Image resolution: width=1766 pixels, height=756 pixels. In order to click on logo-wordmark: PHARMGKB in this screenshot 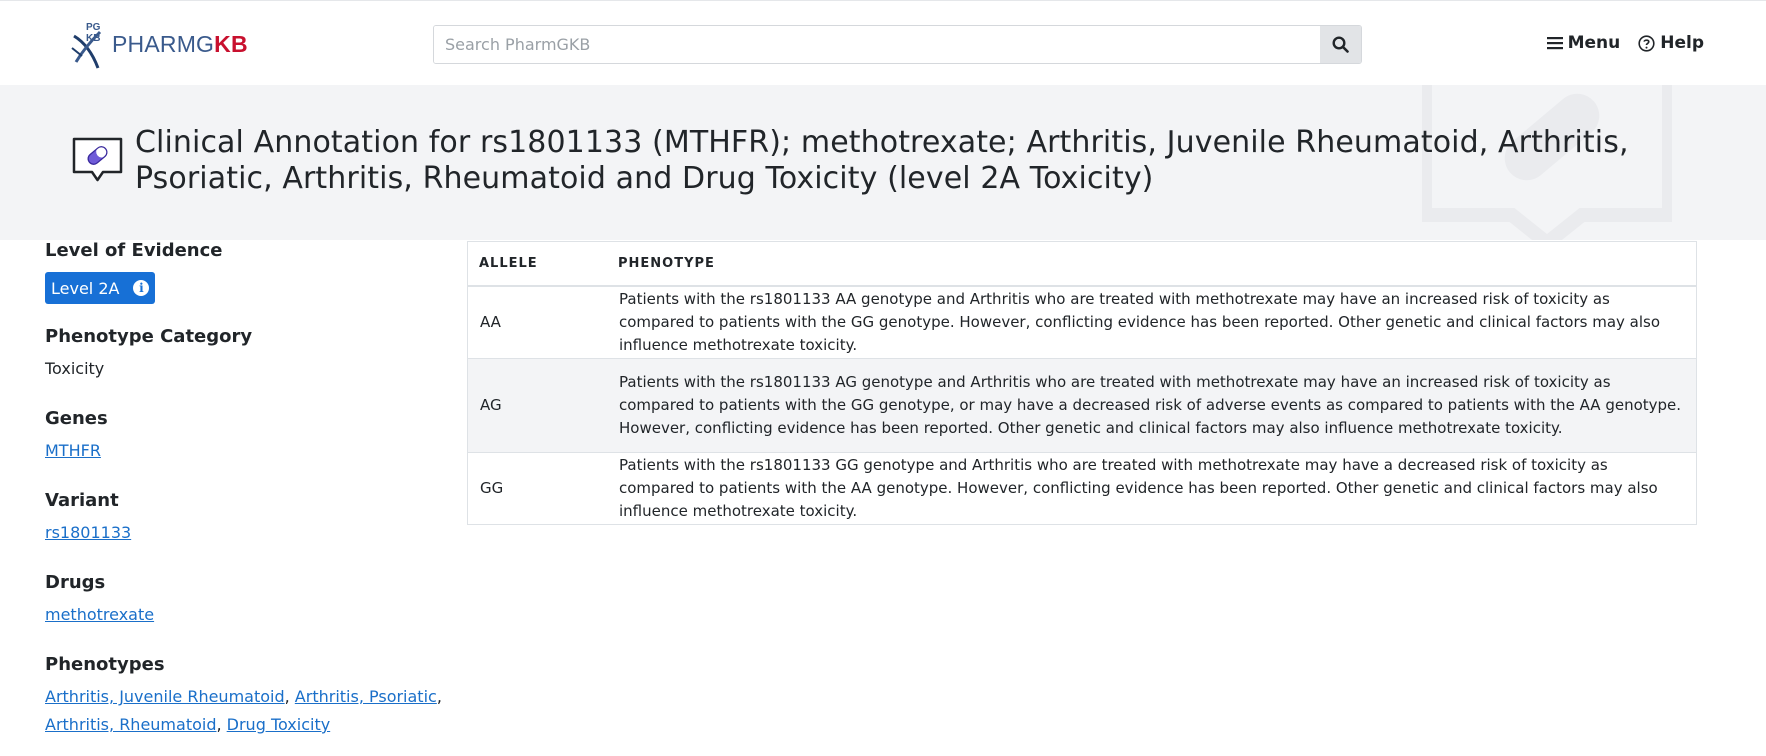, I will do `click(180, 44)`.